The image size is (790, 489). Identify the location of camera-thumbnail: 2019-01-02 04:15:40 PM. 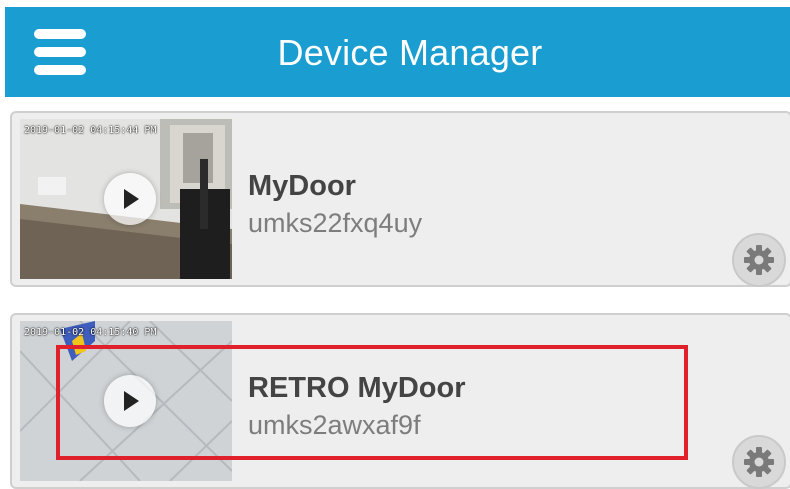
(126, 401).